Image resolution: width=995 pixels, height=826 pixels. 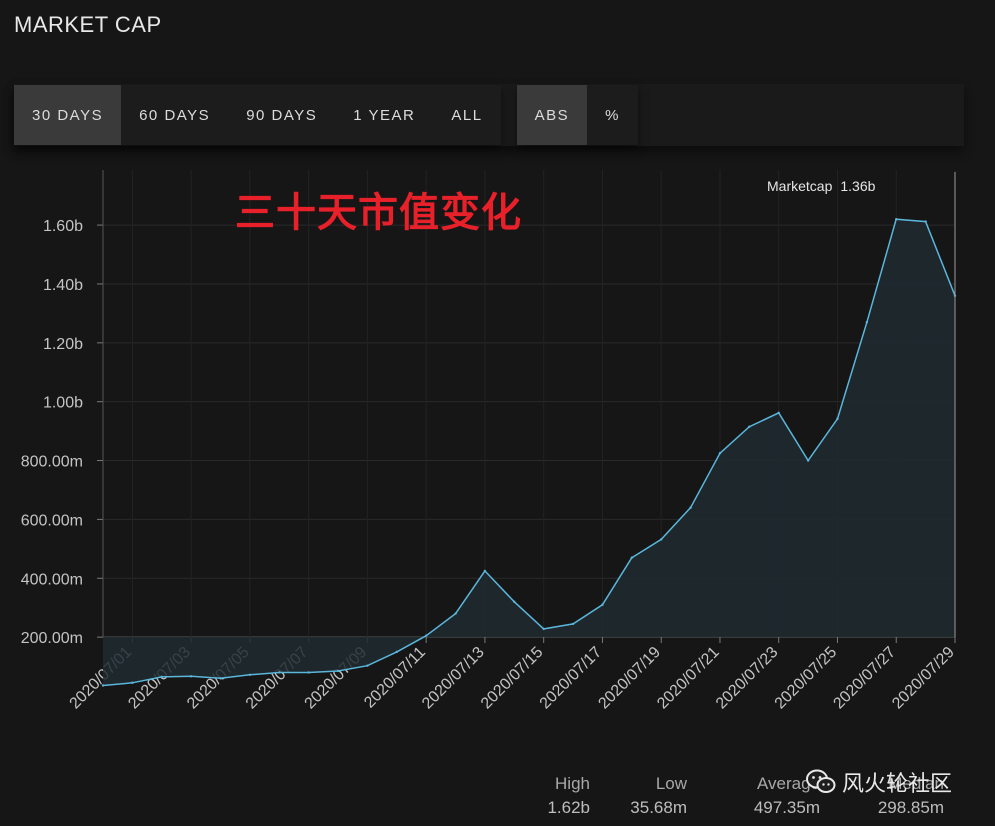 What do you see at coordinates (63, 226) in the screenshot?
I see `y-tick-label: 1.60b` at bounding box center [63, 226].